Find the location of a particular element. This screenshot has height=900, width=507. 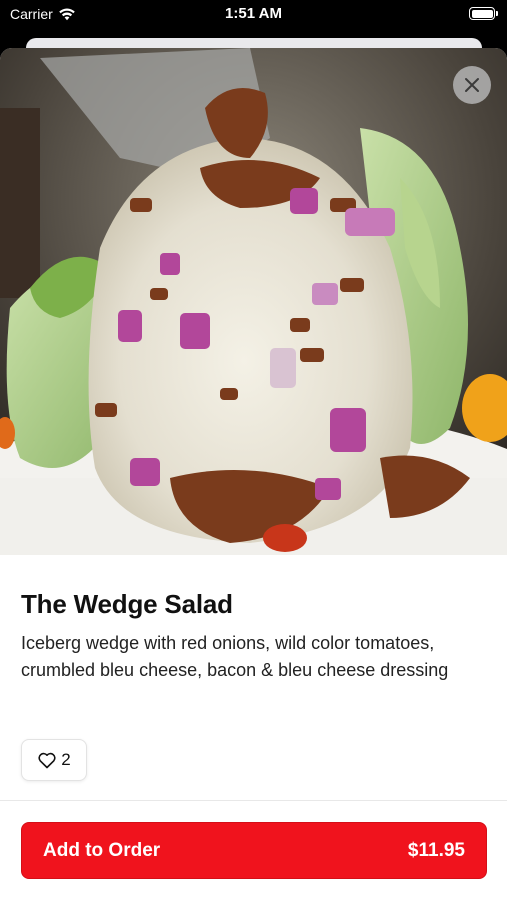

close-button is located at coordinates (472, 85).